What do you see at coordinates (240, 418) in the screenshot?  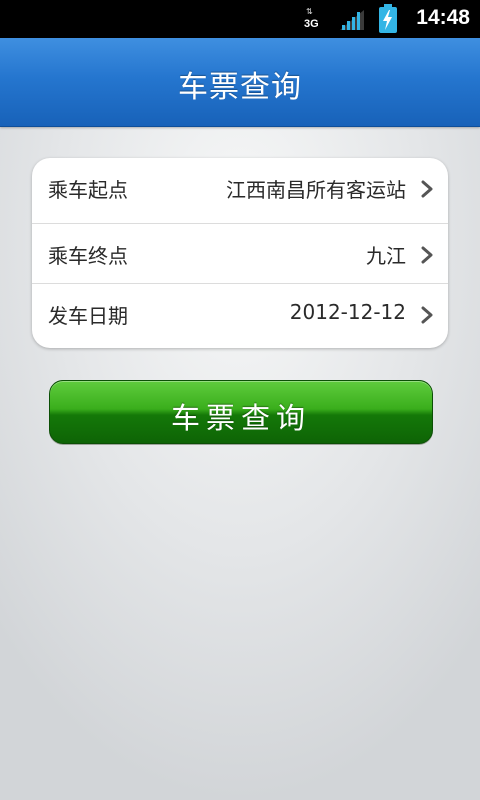 I see `query-button-label: 车票查询` at bounding box center [240, 418].